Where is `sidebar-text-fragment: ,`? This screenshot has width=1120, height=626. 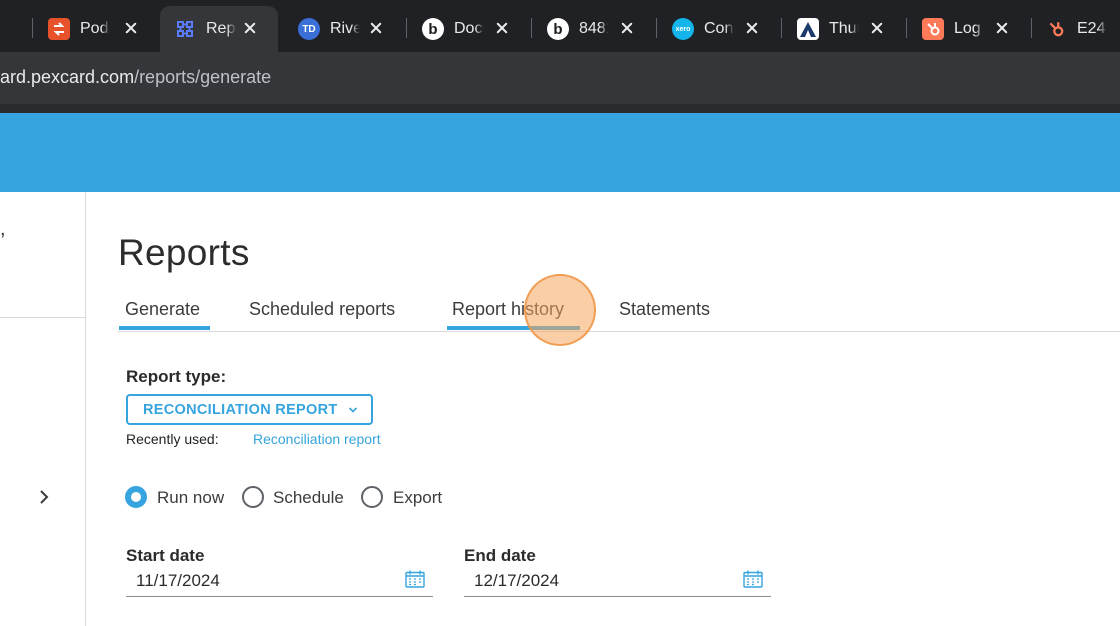 sidebar-text-fragment: , is located at coordinates (3, 229).